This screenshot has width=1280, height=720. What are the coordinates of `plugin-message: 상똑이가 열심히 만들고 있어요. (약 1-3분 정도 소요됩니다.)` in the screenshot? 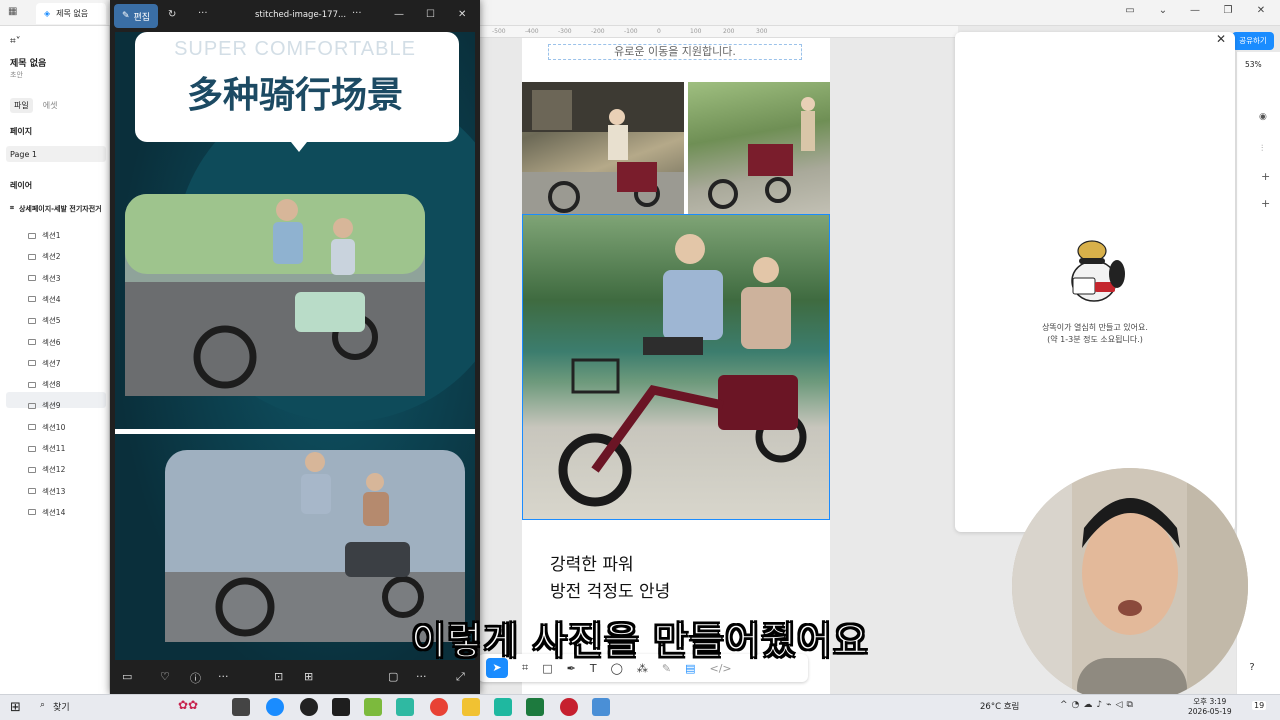 It's located at (1095, 333).